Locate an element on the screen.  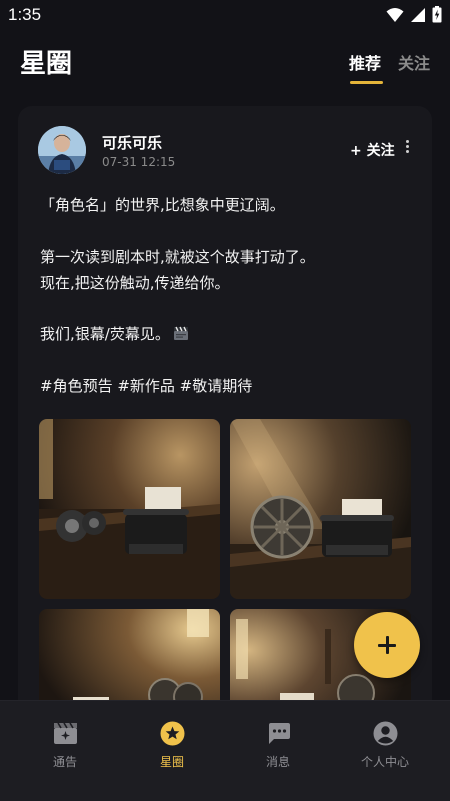
post-text-line-with-emoji: 我们,银幕/荧幕见。 is located at coordinates (114, 333).